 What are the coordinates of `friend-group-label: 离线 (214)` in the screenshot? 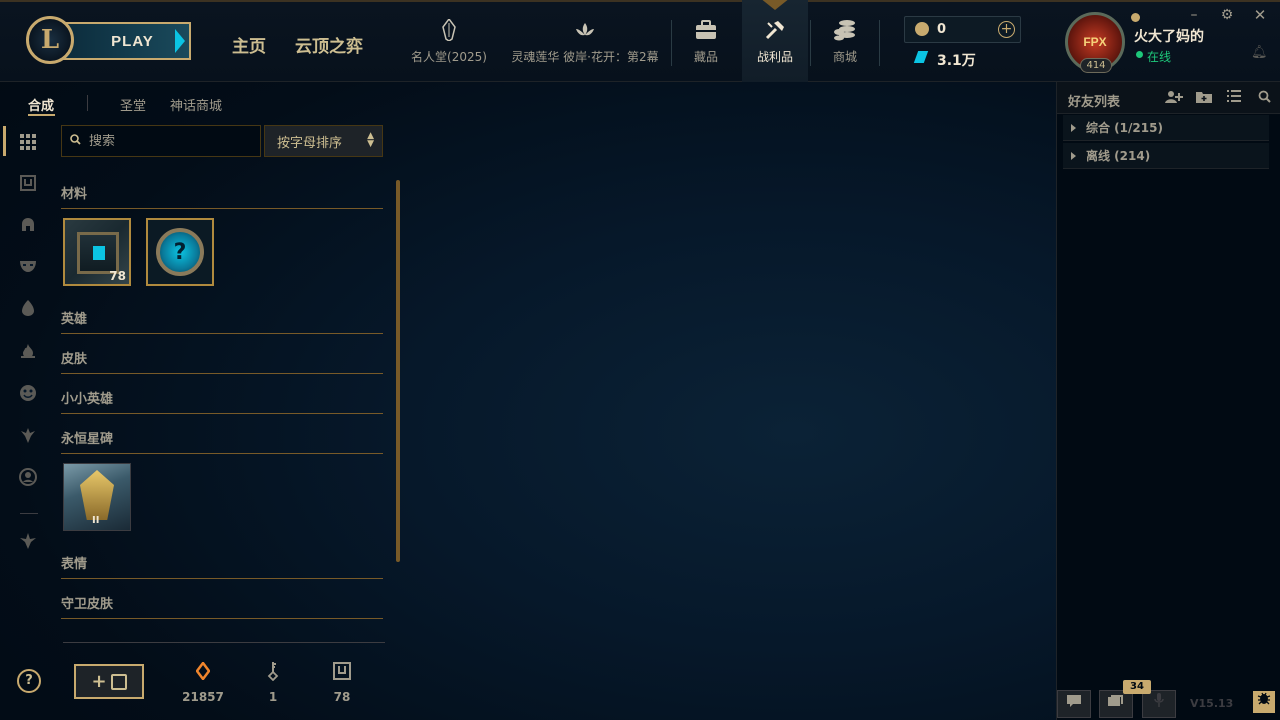 It's located at (1118, 156).